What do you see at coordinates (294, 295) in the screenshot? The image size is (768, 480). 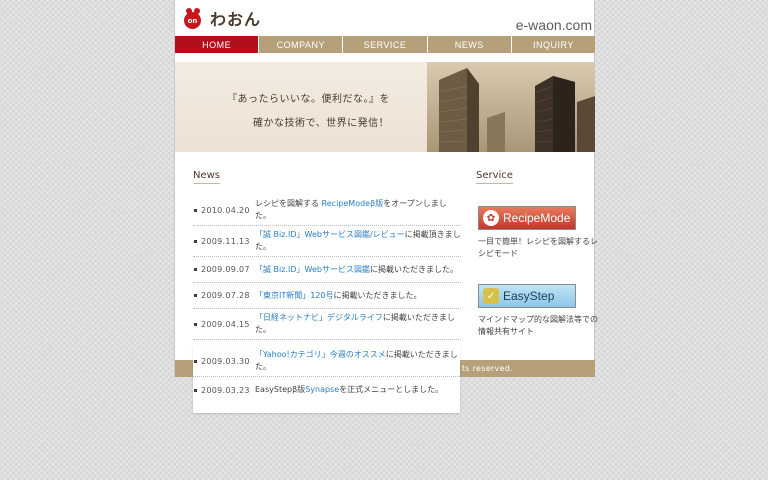 I see `news-link: 「東京IT新聞」120号` at bounding box center [294, 295].